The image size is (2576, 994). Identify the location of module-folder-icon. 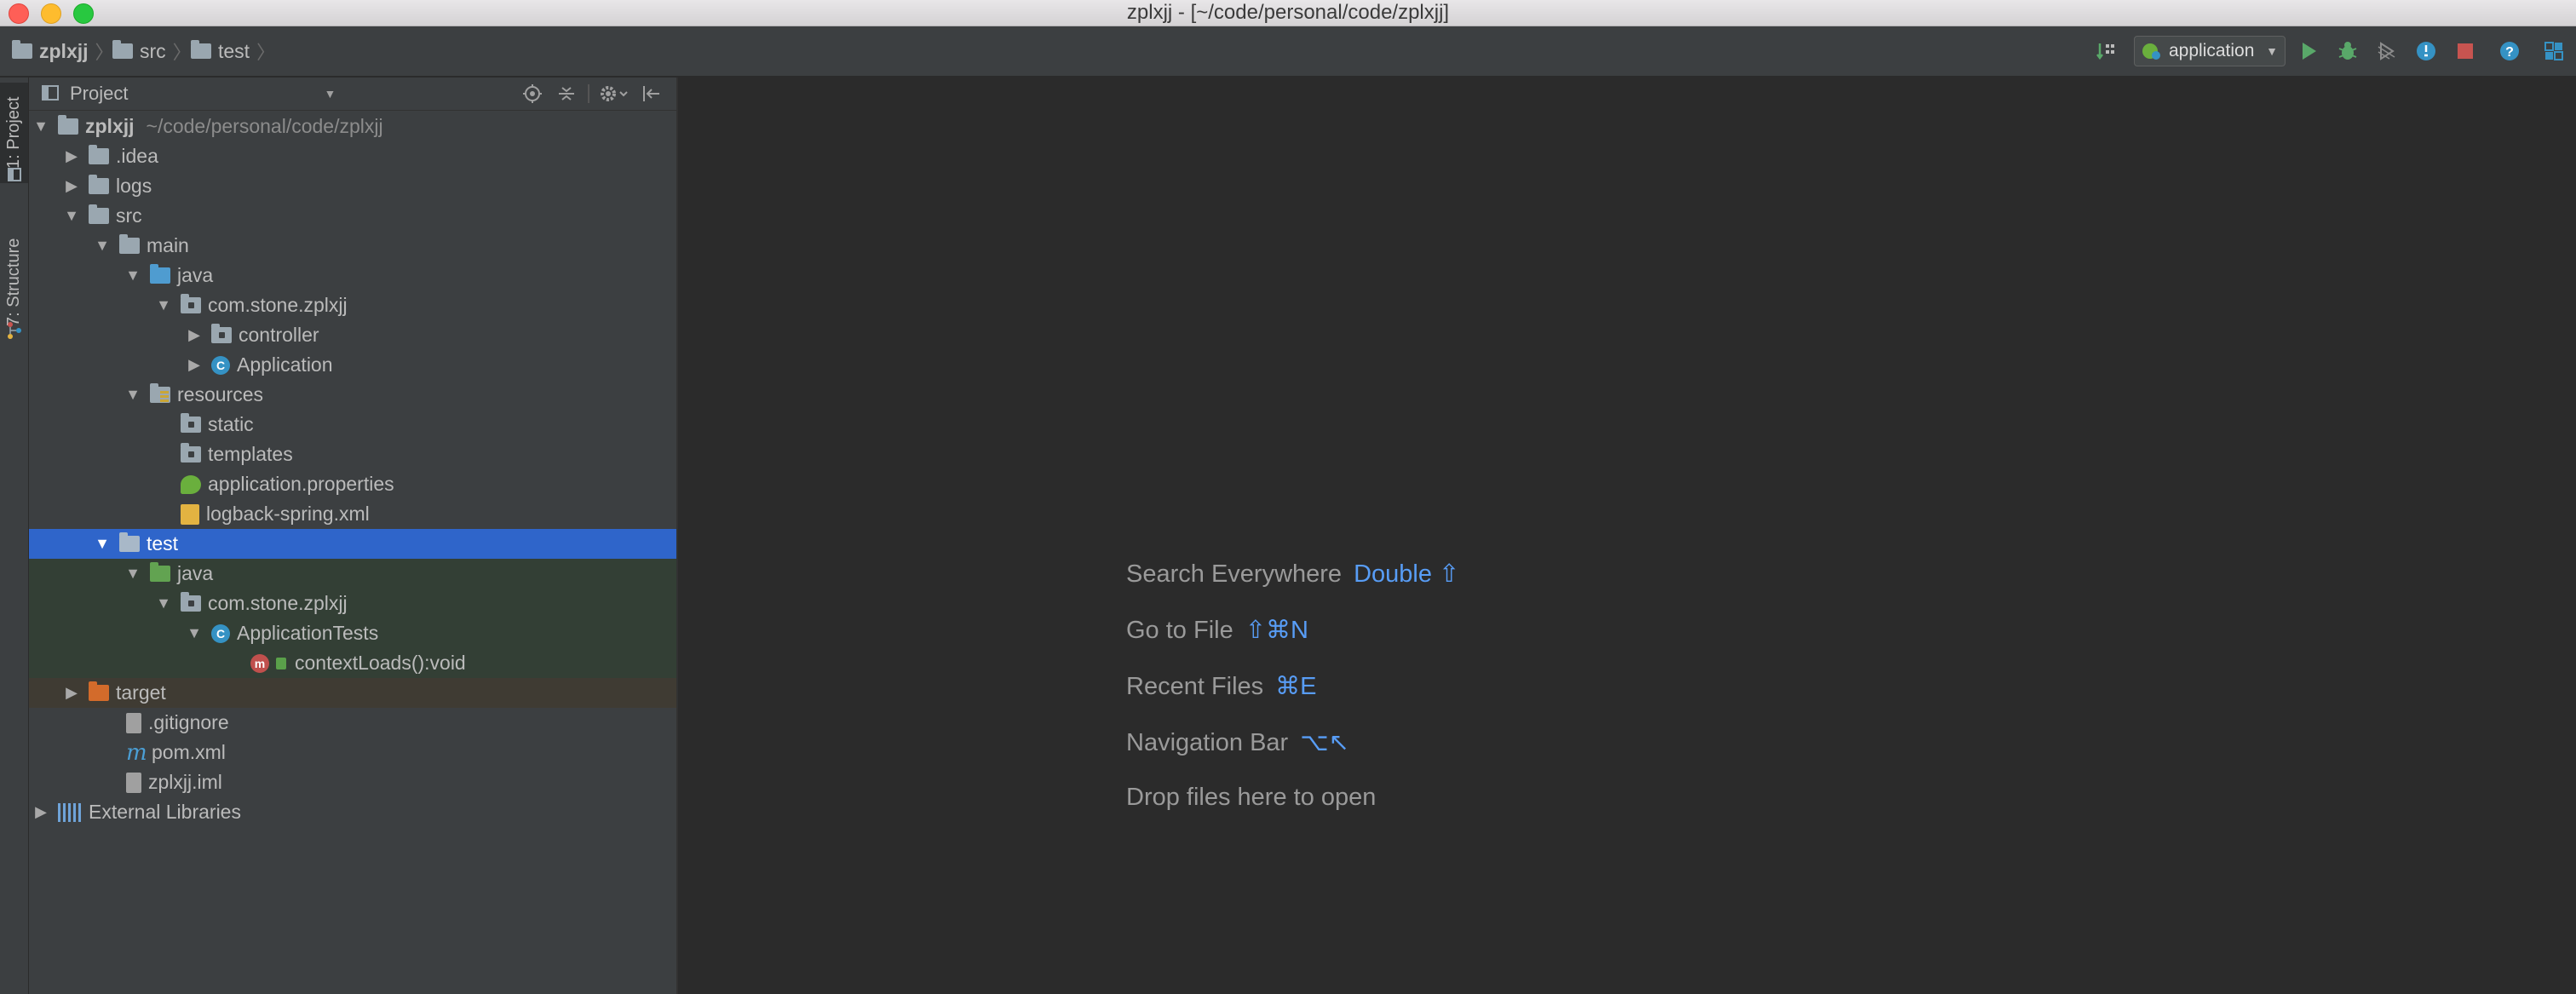
(68, 125).